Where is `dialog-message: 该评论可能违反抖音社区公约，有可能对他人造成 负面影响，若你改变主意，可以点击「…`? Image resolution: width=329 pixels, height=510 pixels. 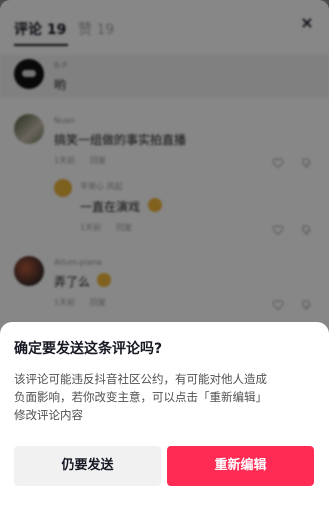
dialog-message: 该评论可能违反抖音社区公约，有可能对他人造成 负面影响，若你改变主意，可以点击「… is located at coordinates (165, 397).